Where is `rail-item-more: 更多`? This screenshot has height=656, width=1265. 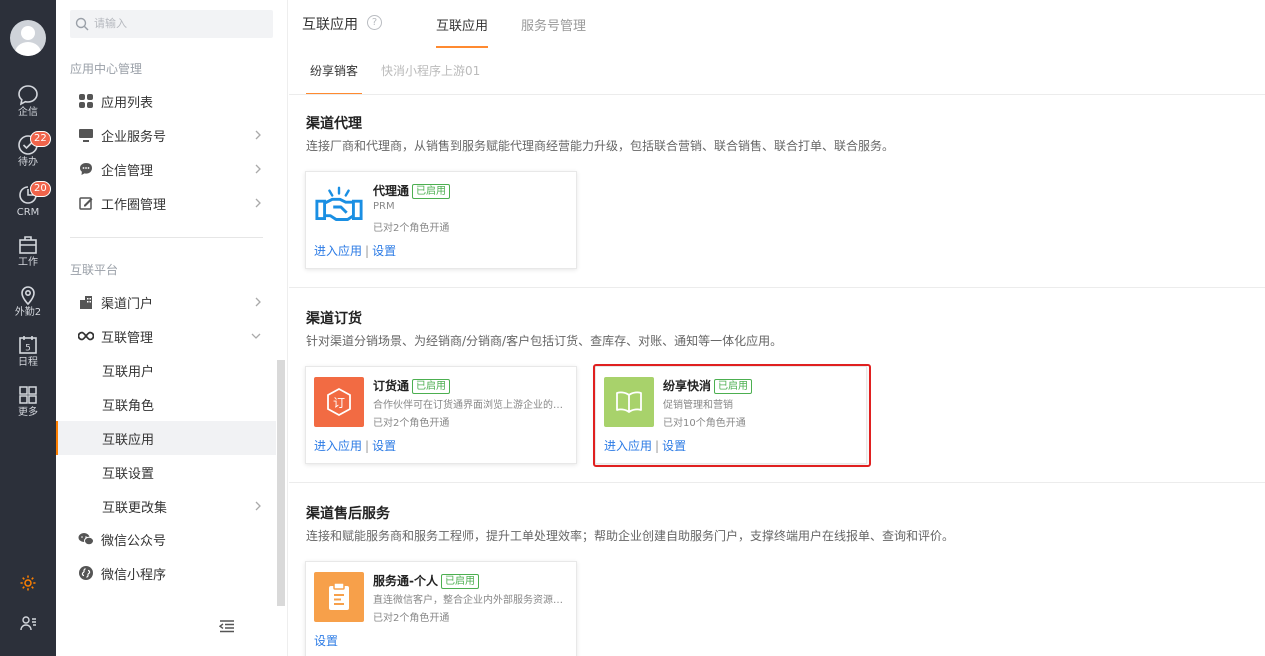 rail-item-more: 更多 is located at coordinates (28, 405).